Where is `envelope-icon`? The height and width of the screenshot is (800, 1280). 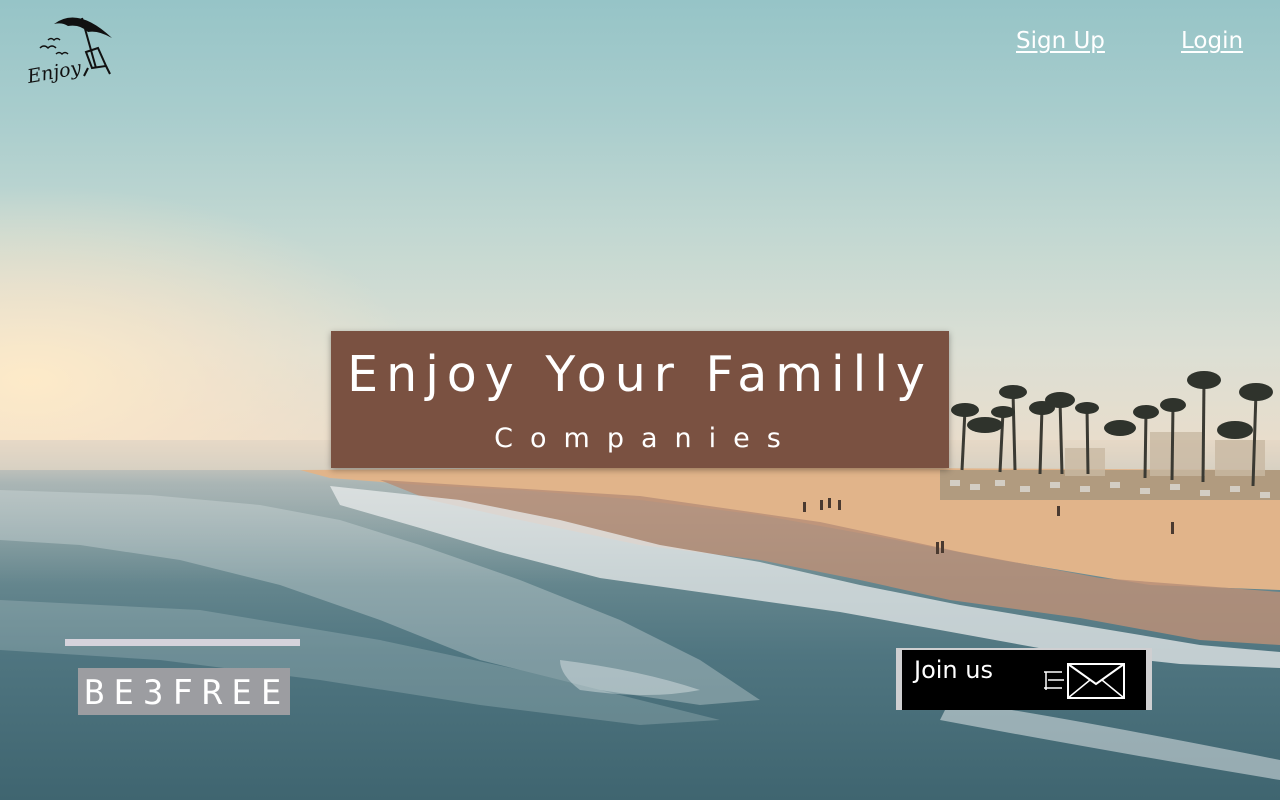 envelope-icon is located at coordinates (1084, 681).